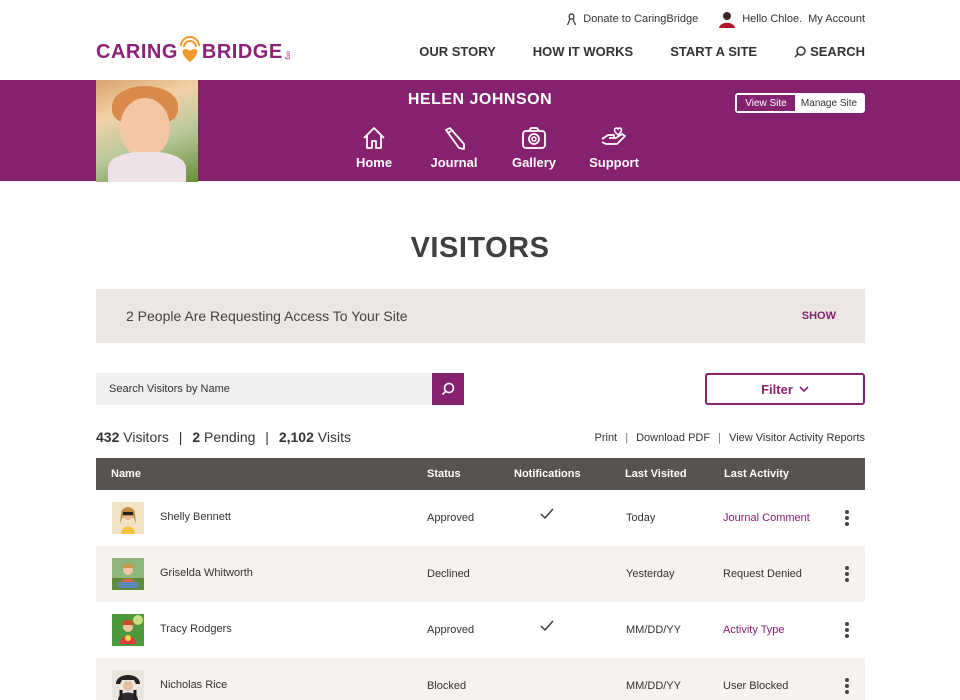 The image size is (960, 700). Describe the element at coordinates (756, 474) in the screenshot. I see `col-last-activity: Last Activity` at that location.